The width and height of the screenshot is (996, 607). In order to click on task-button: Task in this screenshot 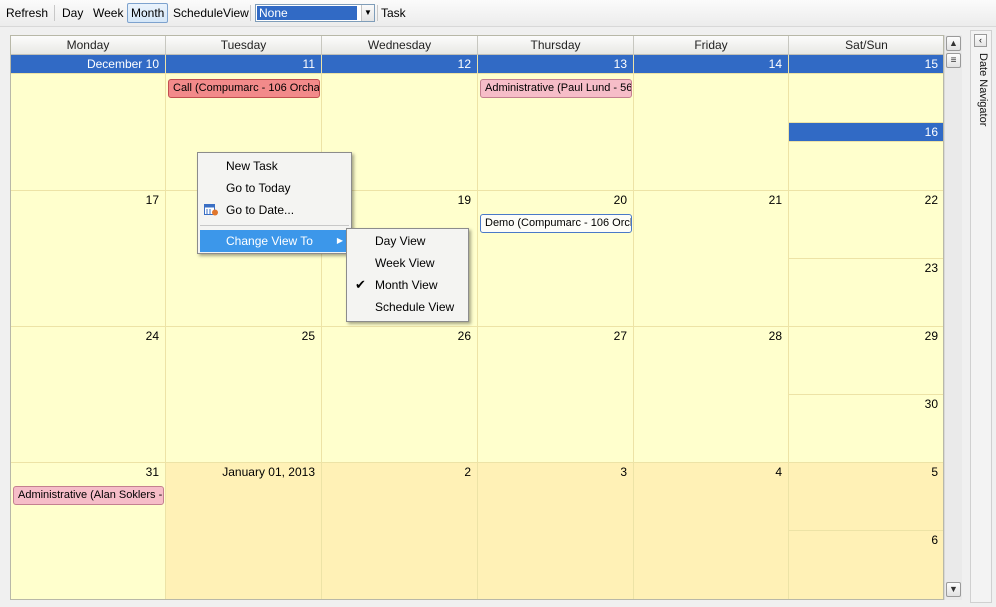, I will do `click(393, 13)`.